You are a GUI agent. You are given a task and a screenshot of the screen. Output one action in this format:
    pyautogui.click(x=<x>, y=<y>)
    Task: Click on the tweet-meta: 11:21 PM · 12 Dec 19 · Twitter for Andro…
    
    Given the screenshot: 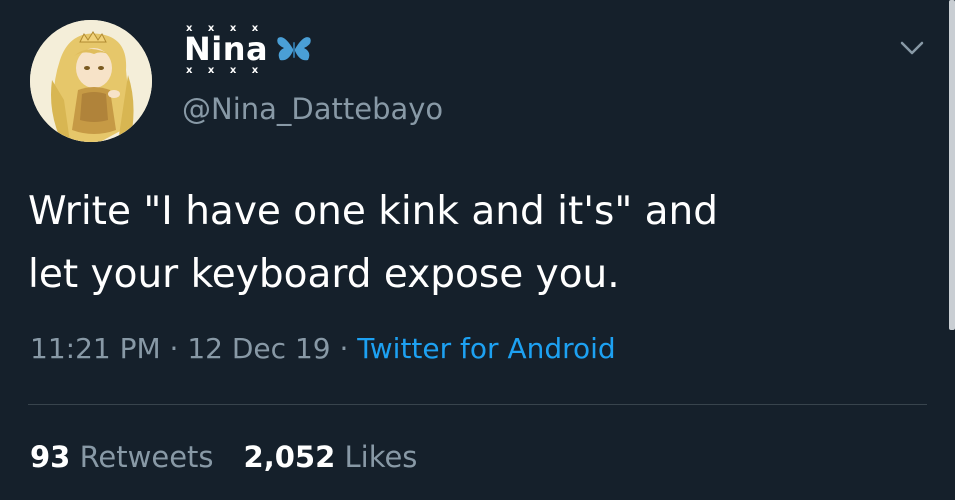 What is the action you would take?
    pyautogui.click(x=323, y=348)
    